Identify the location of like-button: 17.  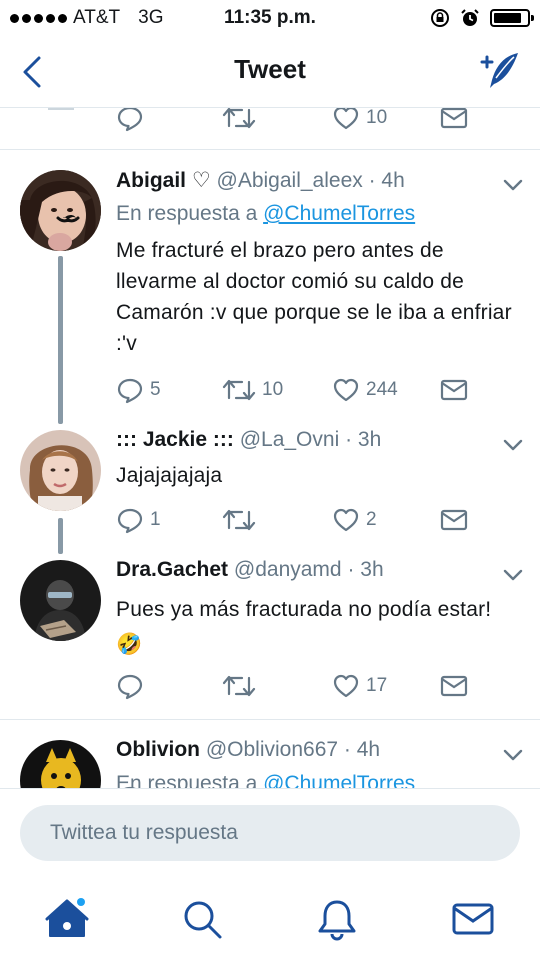
(359, 686).